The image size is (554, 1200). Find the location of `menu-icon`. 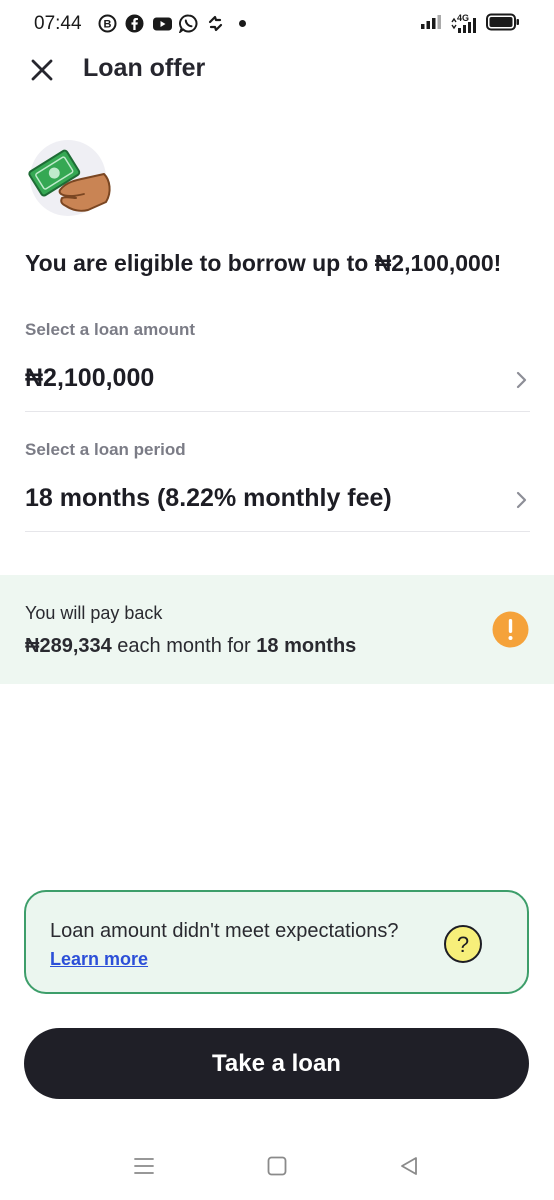

menu-icon is located at coordinates (144, 1166).